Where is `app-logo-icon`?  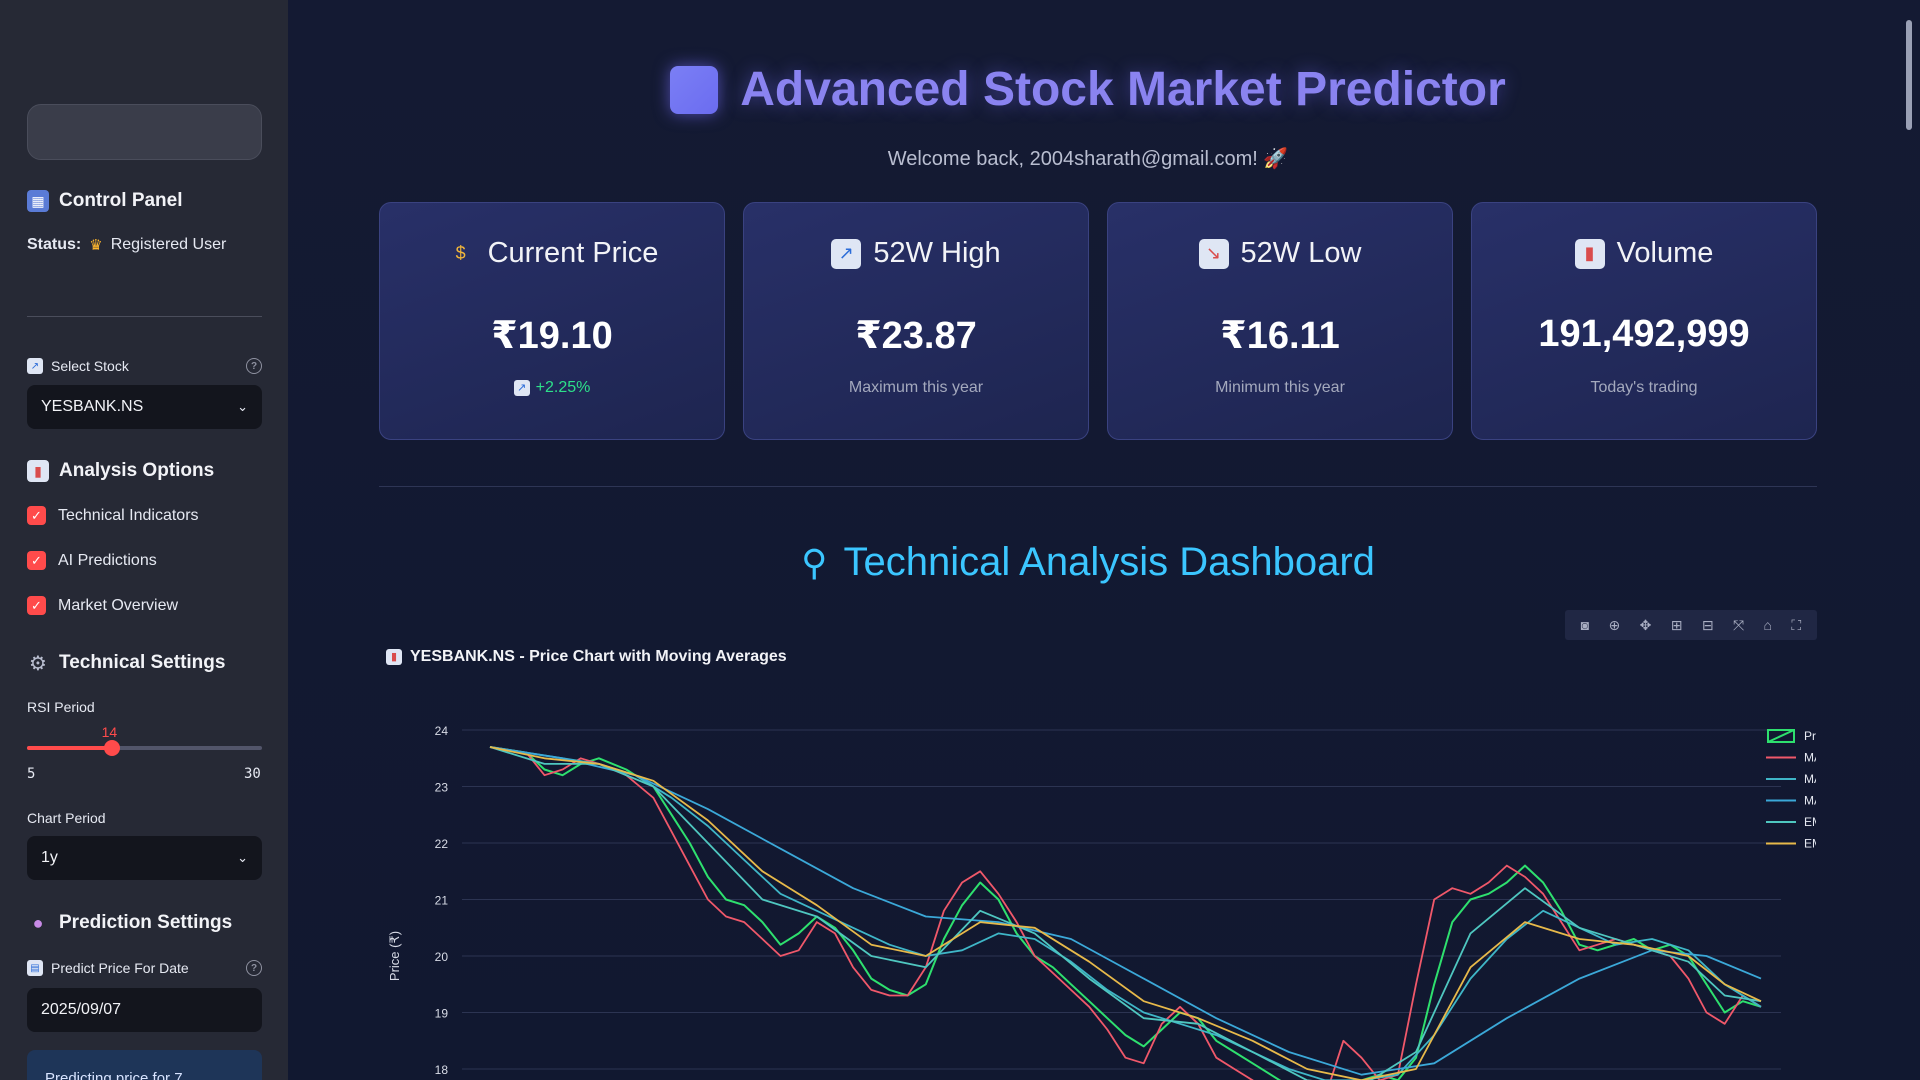
app-logo-icon is located at coordinates (694, 89).